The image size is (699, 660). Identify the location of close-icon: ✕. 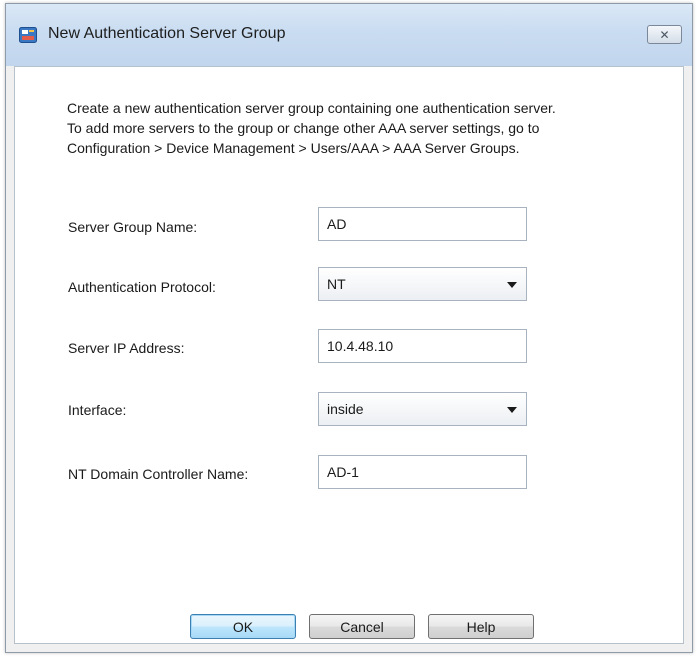
(664, 34).